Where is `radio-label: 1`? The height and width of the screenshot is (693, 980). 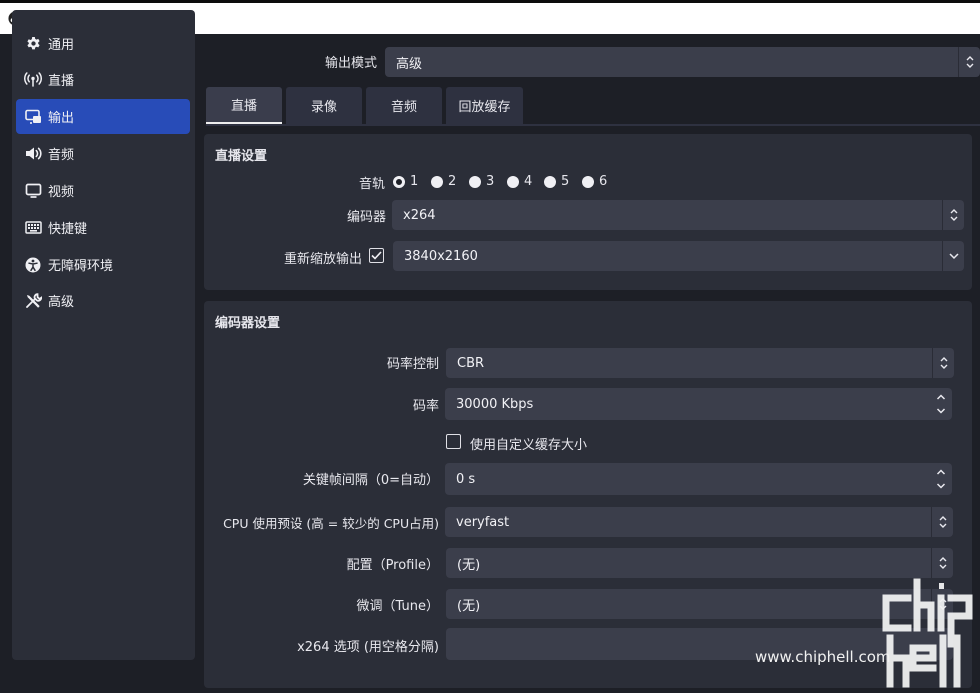 radio-label: 1 is located at coordinates (414, 181).